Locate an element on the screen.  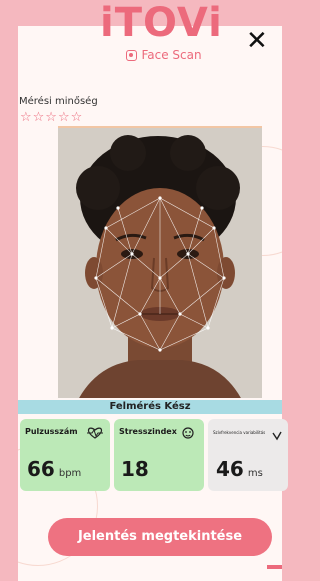
face-scan-label: Face Scan is located at coordinates (171, 55).